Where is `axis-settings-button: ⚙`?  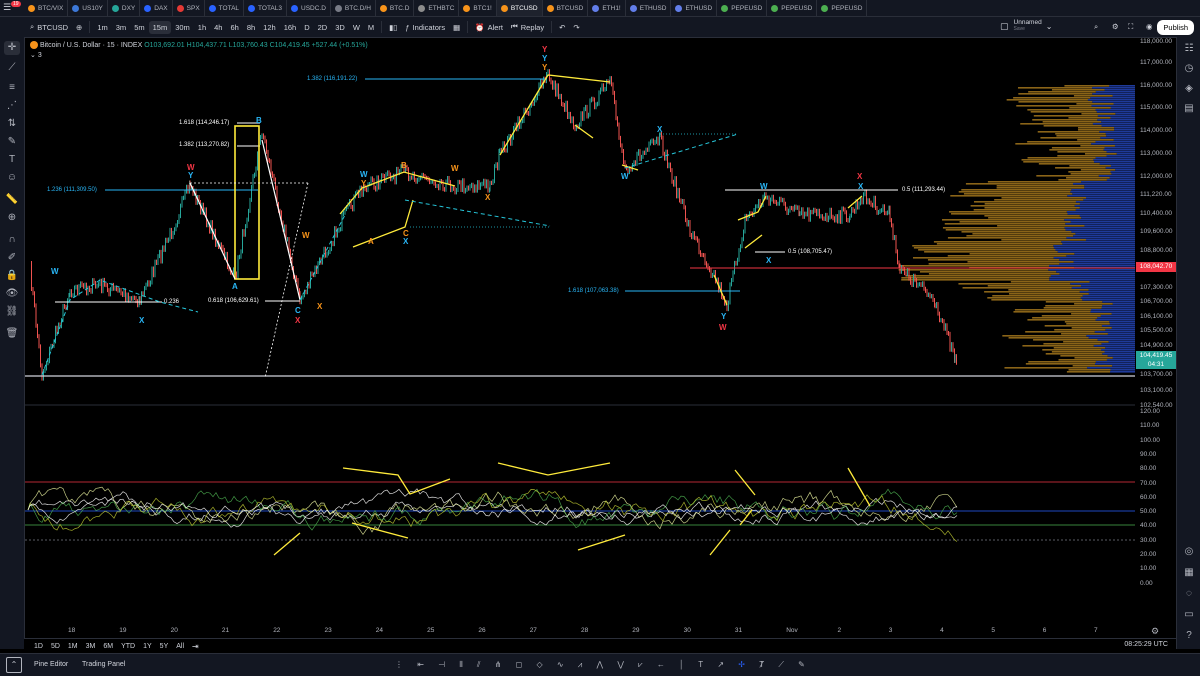 axis-settings-button: ⚙ is located at coordinates (1155, 631).